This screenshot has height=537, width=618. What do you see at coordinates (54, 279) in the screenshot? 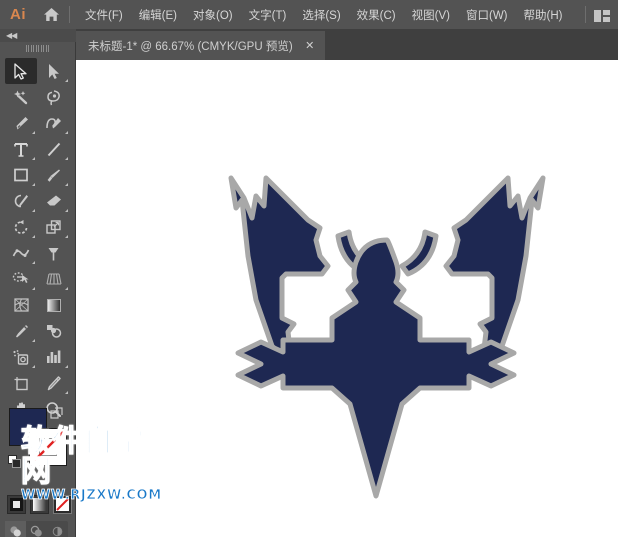
I see `tool-perspective-grid` at bounding box center [54, 279].